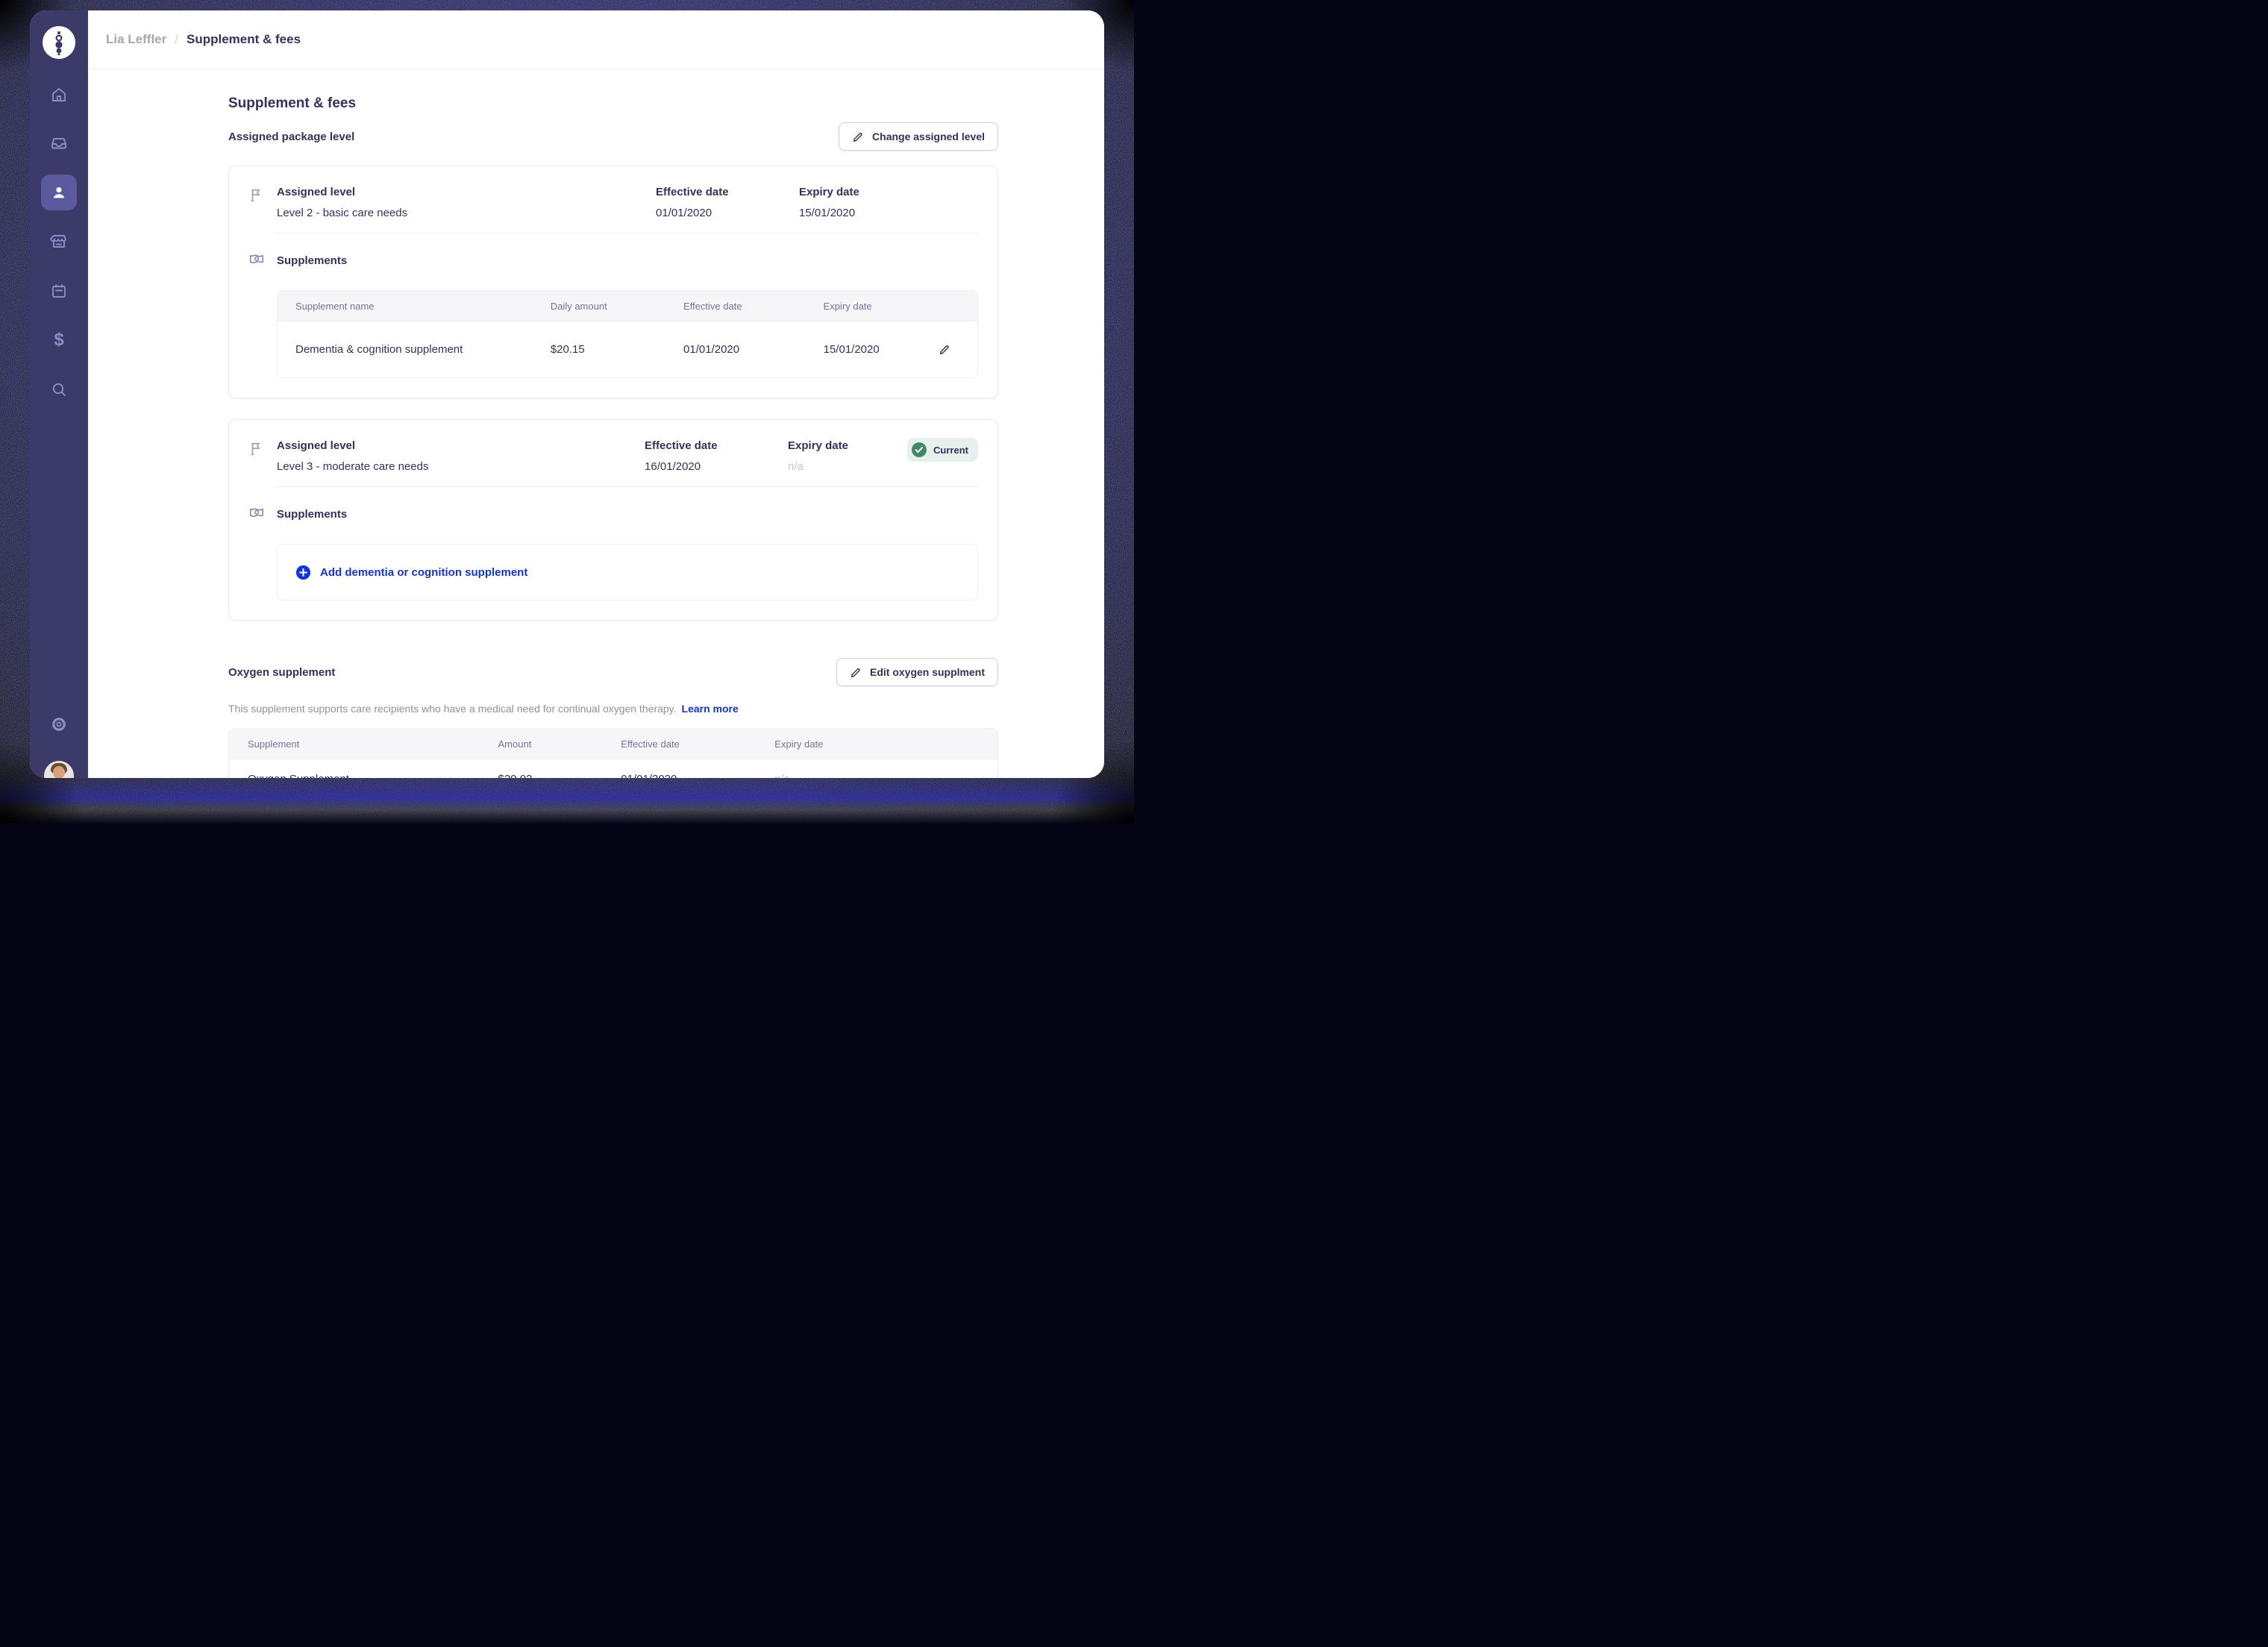 The height and width of the screenshot is (1647, 2268). I want to click on change-assigned-level-button: Change assigned level, so click(918, 136).